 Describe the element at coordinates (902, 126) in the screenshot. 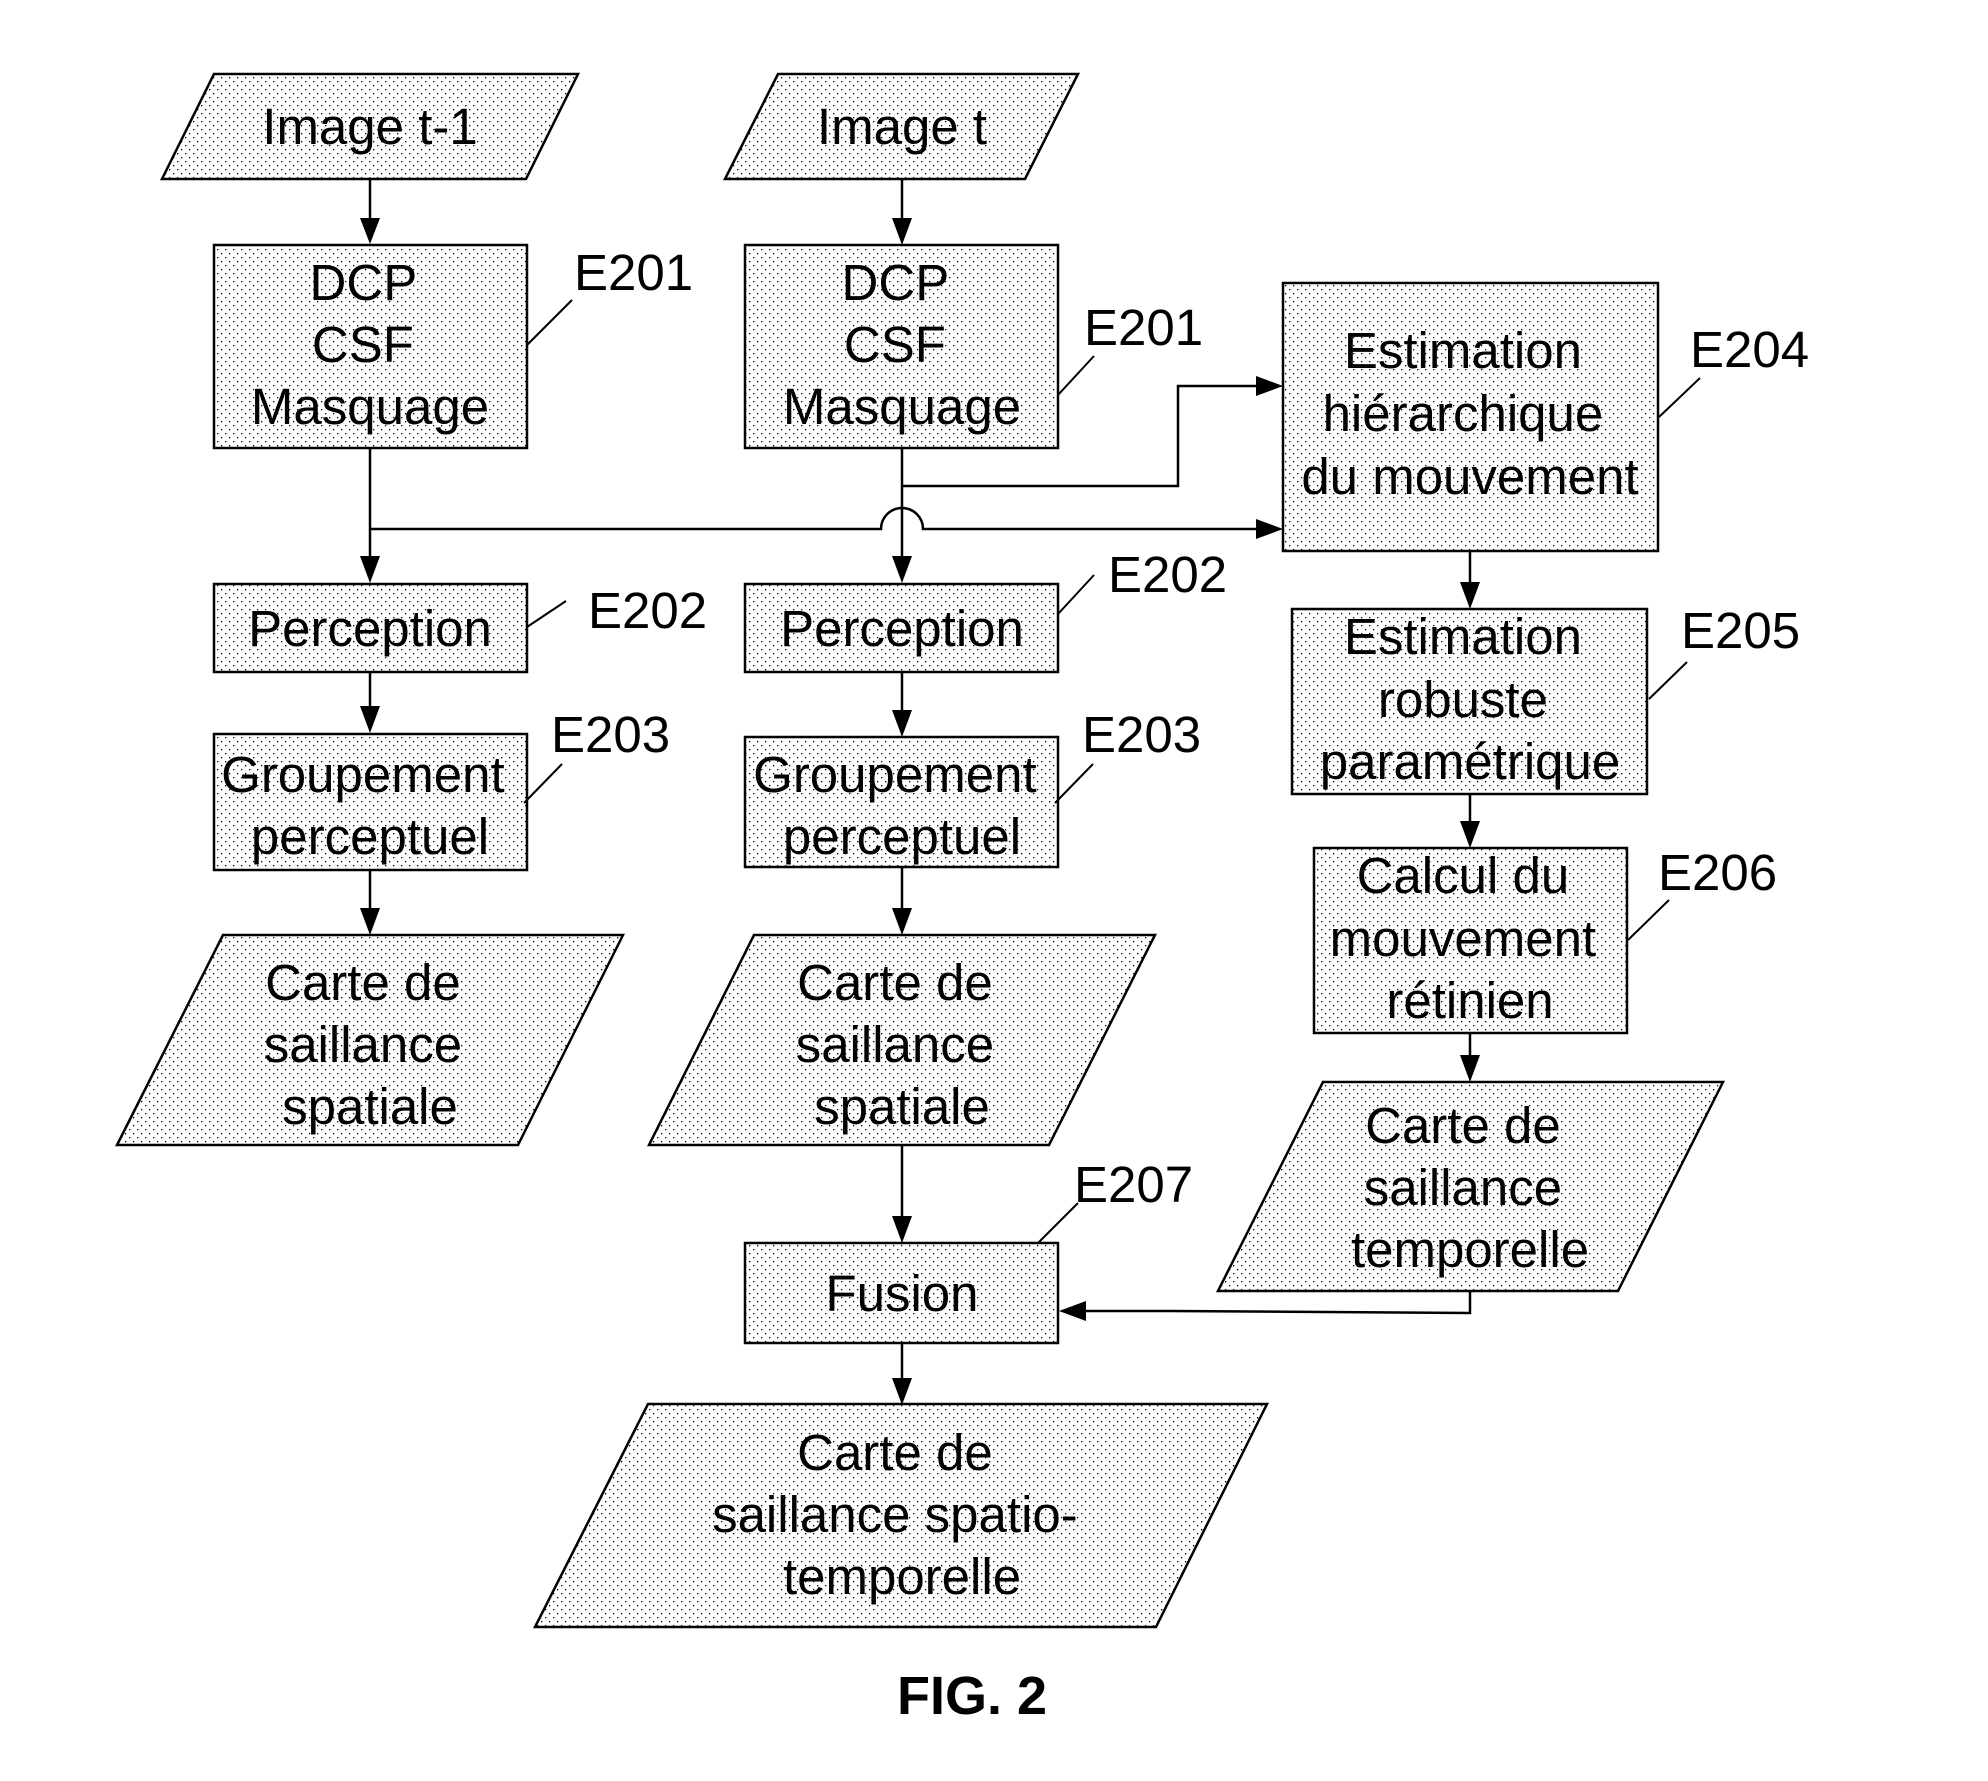

I see `text-image-curr: Image t` at that location.